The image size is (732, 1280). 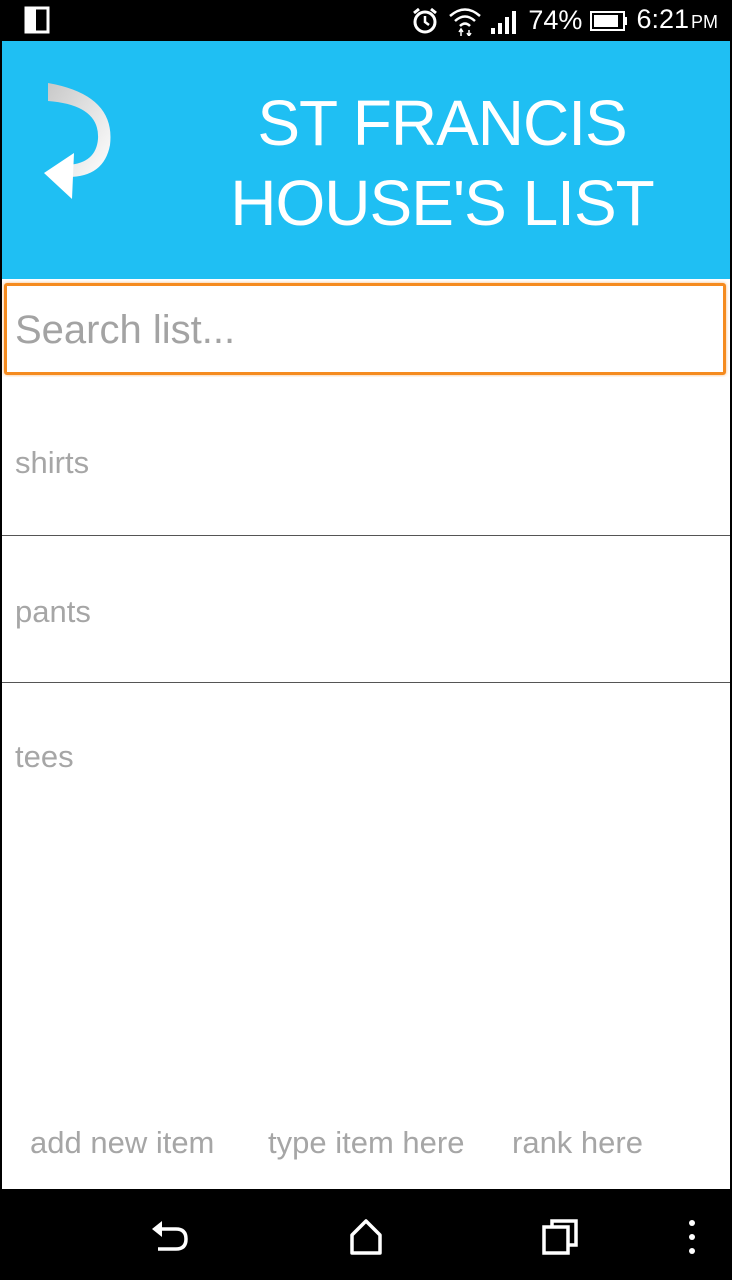 I want to click on clock-time: 6:21, so click(x=662, y=18).